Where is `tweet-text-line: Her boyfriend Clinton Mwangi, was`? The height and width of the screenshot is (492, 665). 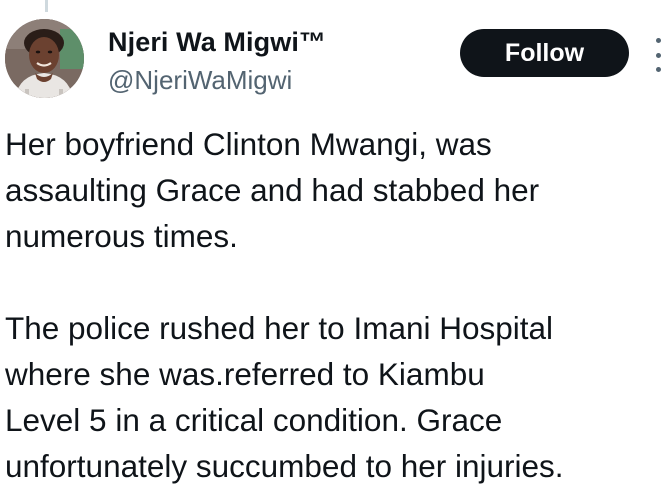 tweet-text-line: Her boyfriend Clinton Mwangi, was is located at coordinates (248, 144).